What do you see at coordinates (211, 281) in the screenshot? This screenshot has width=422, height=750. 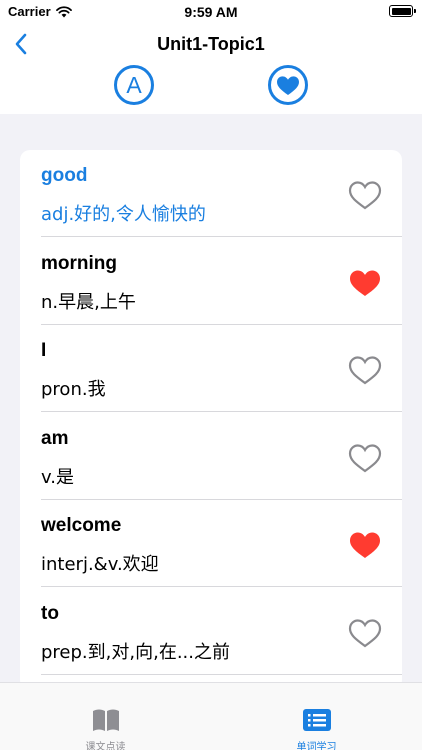 I see `word-row: morning n.早晨,上午` at bounding box center [211, 281].